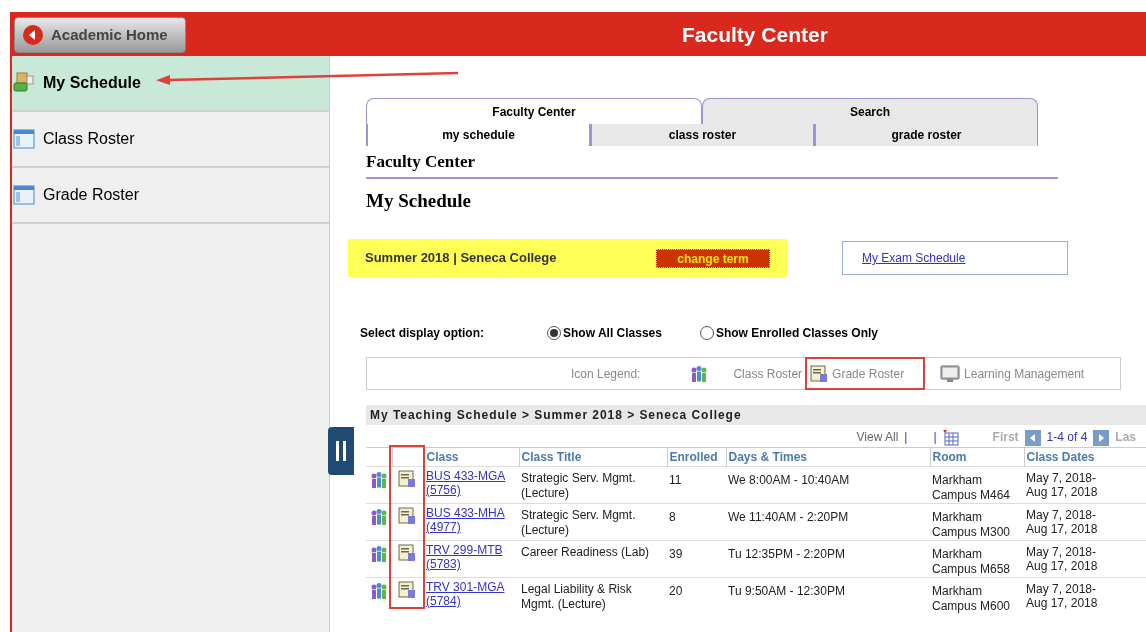 Image resolution: width=1146 pixels, height=632 pixels. I want to click on change-term-button: change term, so click(713, 258).